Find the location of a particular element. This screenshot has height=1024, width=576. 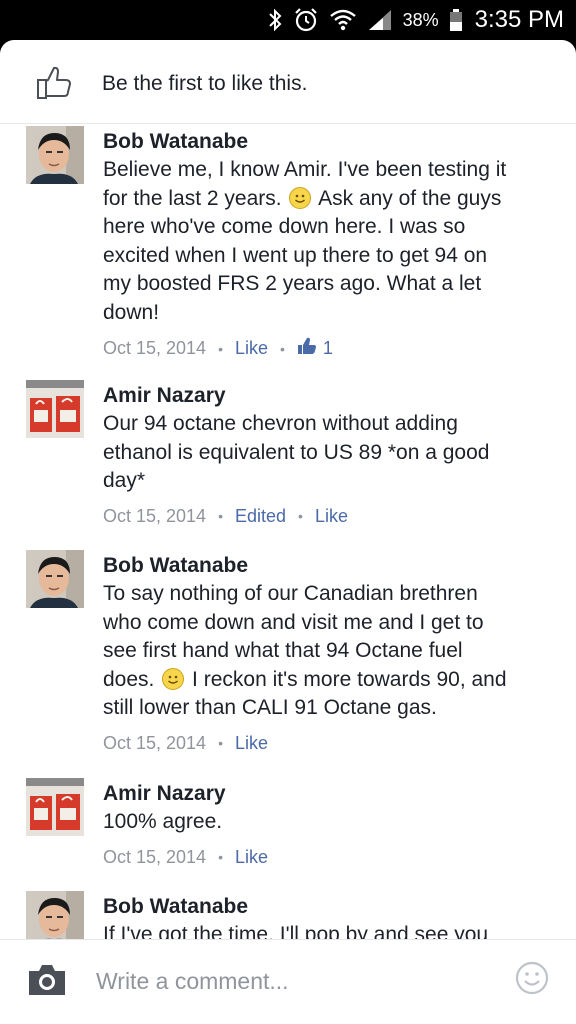

edited-link: Edited is located at coordinates (260, 516).